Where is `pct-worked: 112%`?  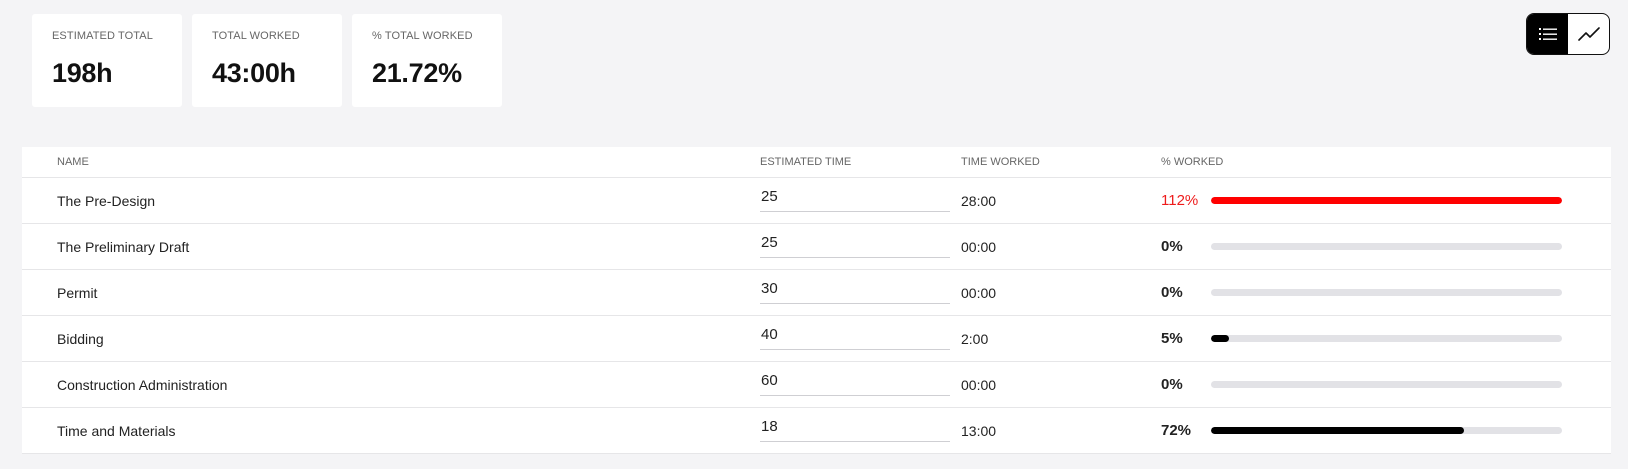
pct-worked: 112% is located at coordinates (1180, 200).